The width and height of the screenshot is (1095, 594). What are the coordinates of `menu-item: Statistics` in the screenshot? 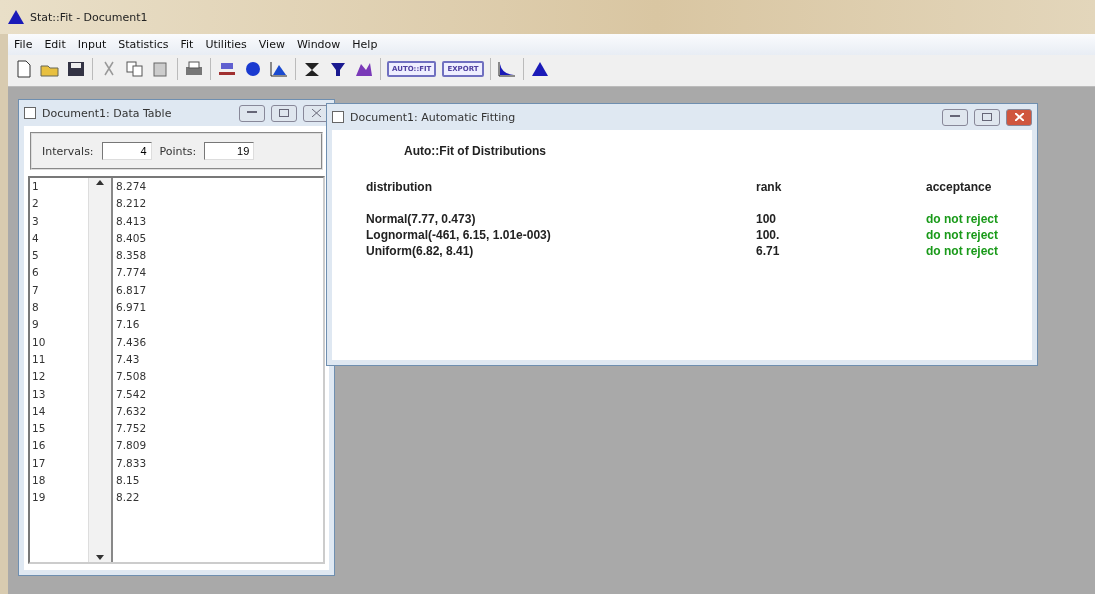 It's located at (143, 44).